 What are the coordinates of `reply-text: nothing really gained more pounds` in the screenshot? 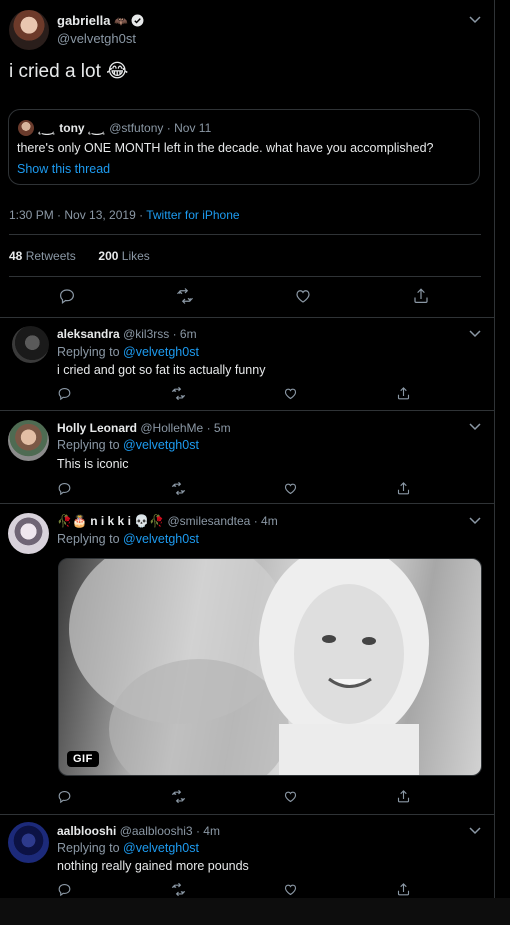 It's located at (153, 866).